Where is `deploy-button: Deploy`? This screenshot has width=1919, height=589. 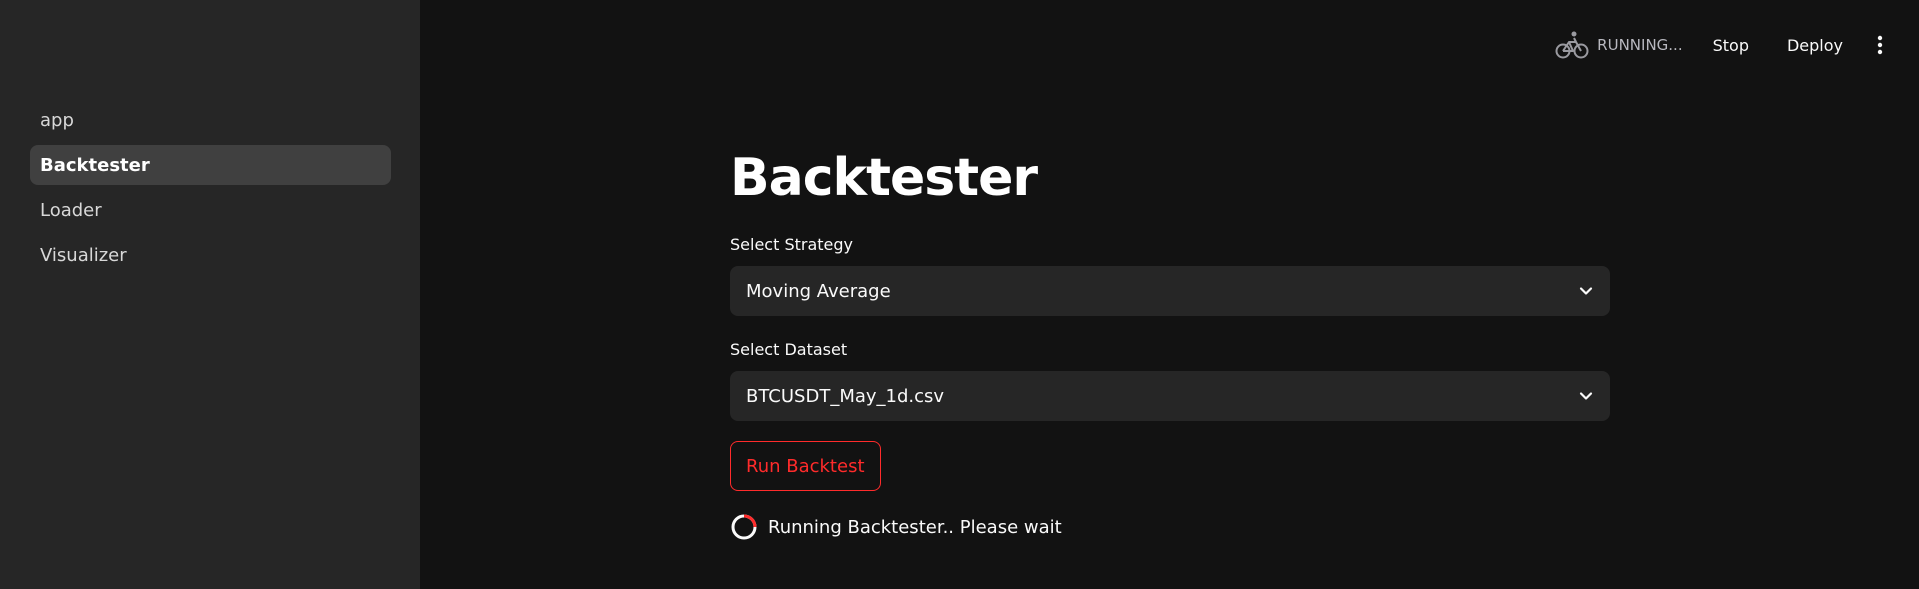 deploy-button: Deploy is located at coordinates (1815, 45).